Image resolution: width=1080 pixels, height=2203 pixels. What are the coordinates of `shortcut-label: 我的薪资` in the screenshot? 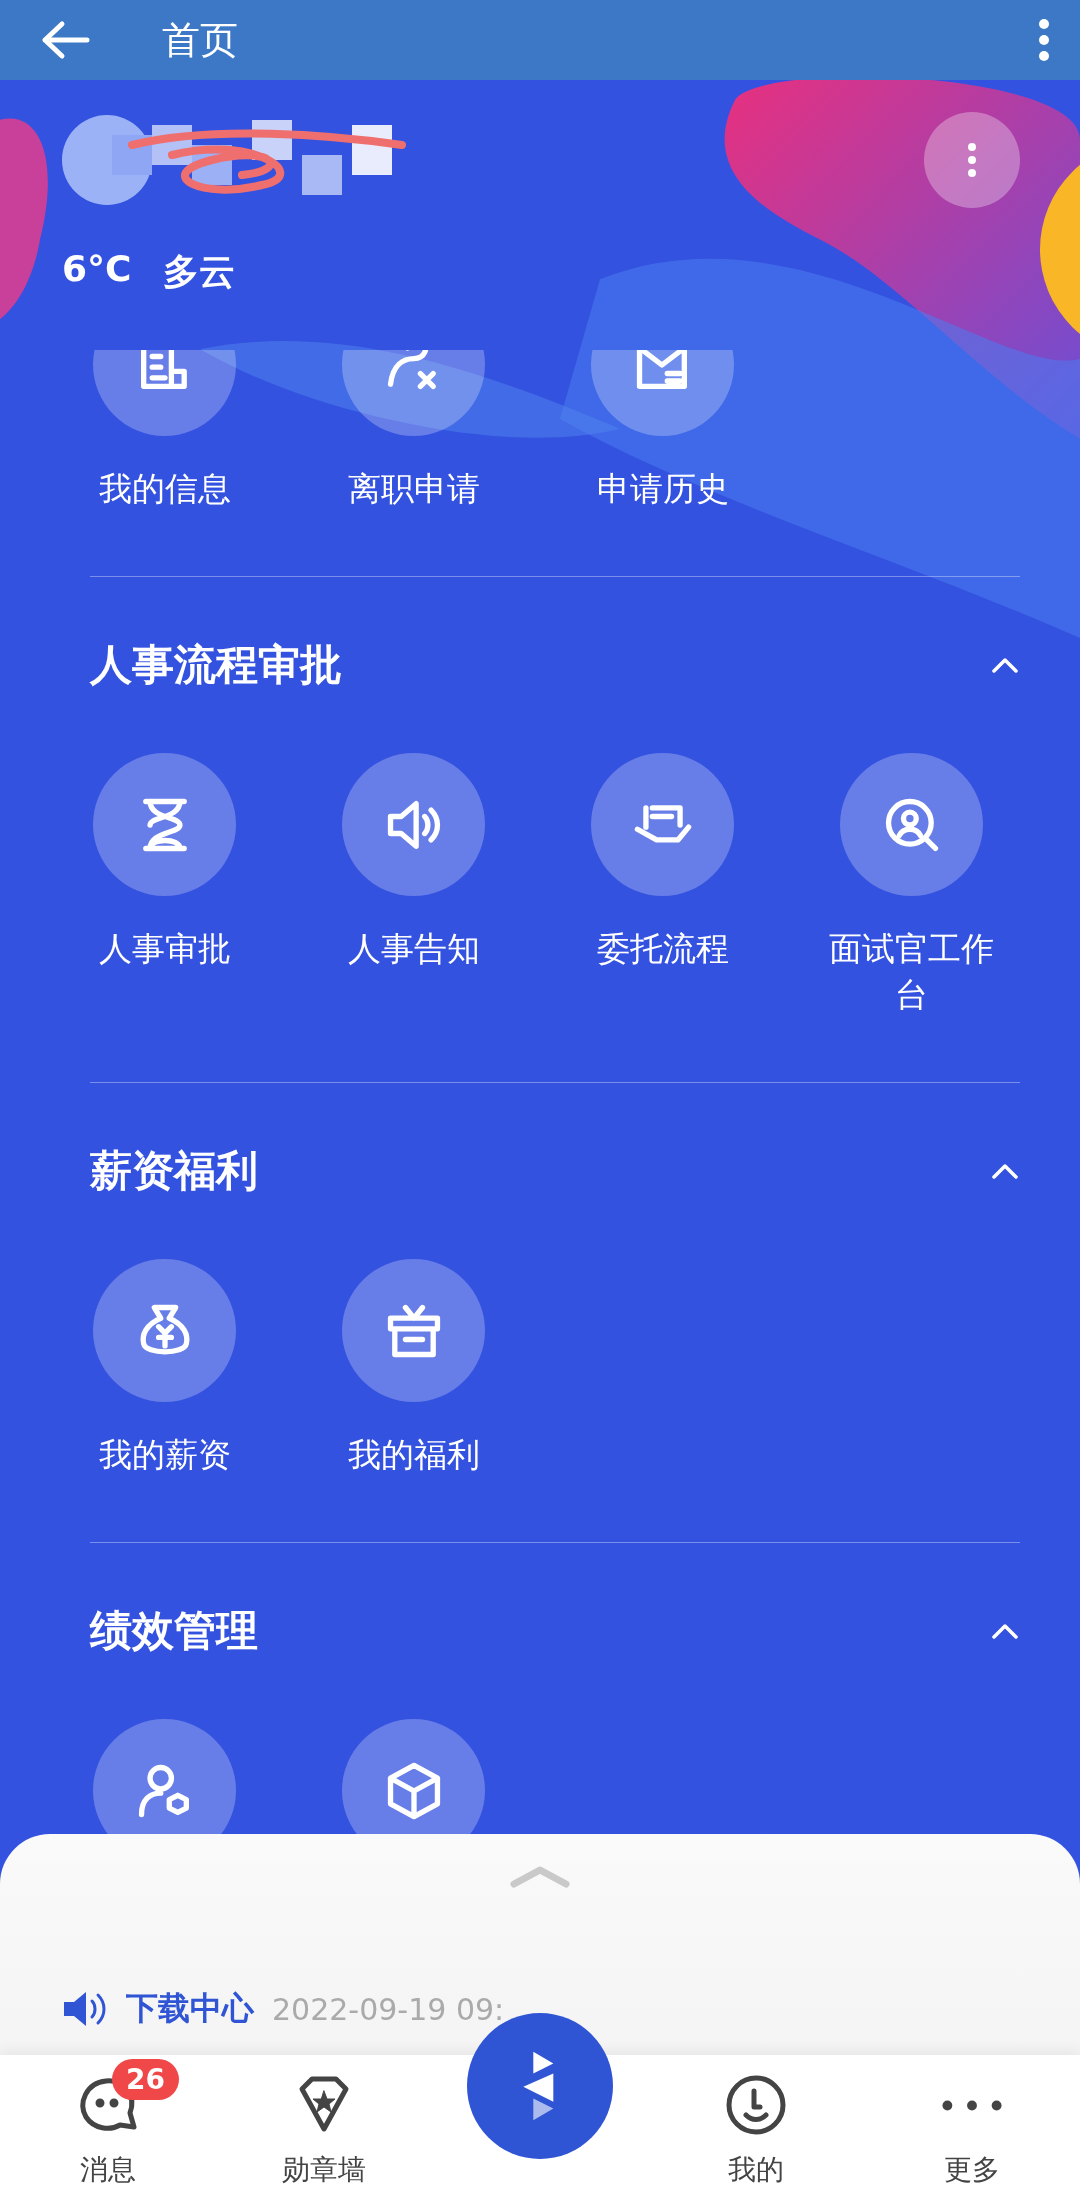 It's located at (164, 1455).